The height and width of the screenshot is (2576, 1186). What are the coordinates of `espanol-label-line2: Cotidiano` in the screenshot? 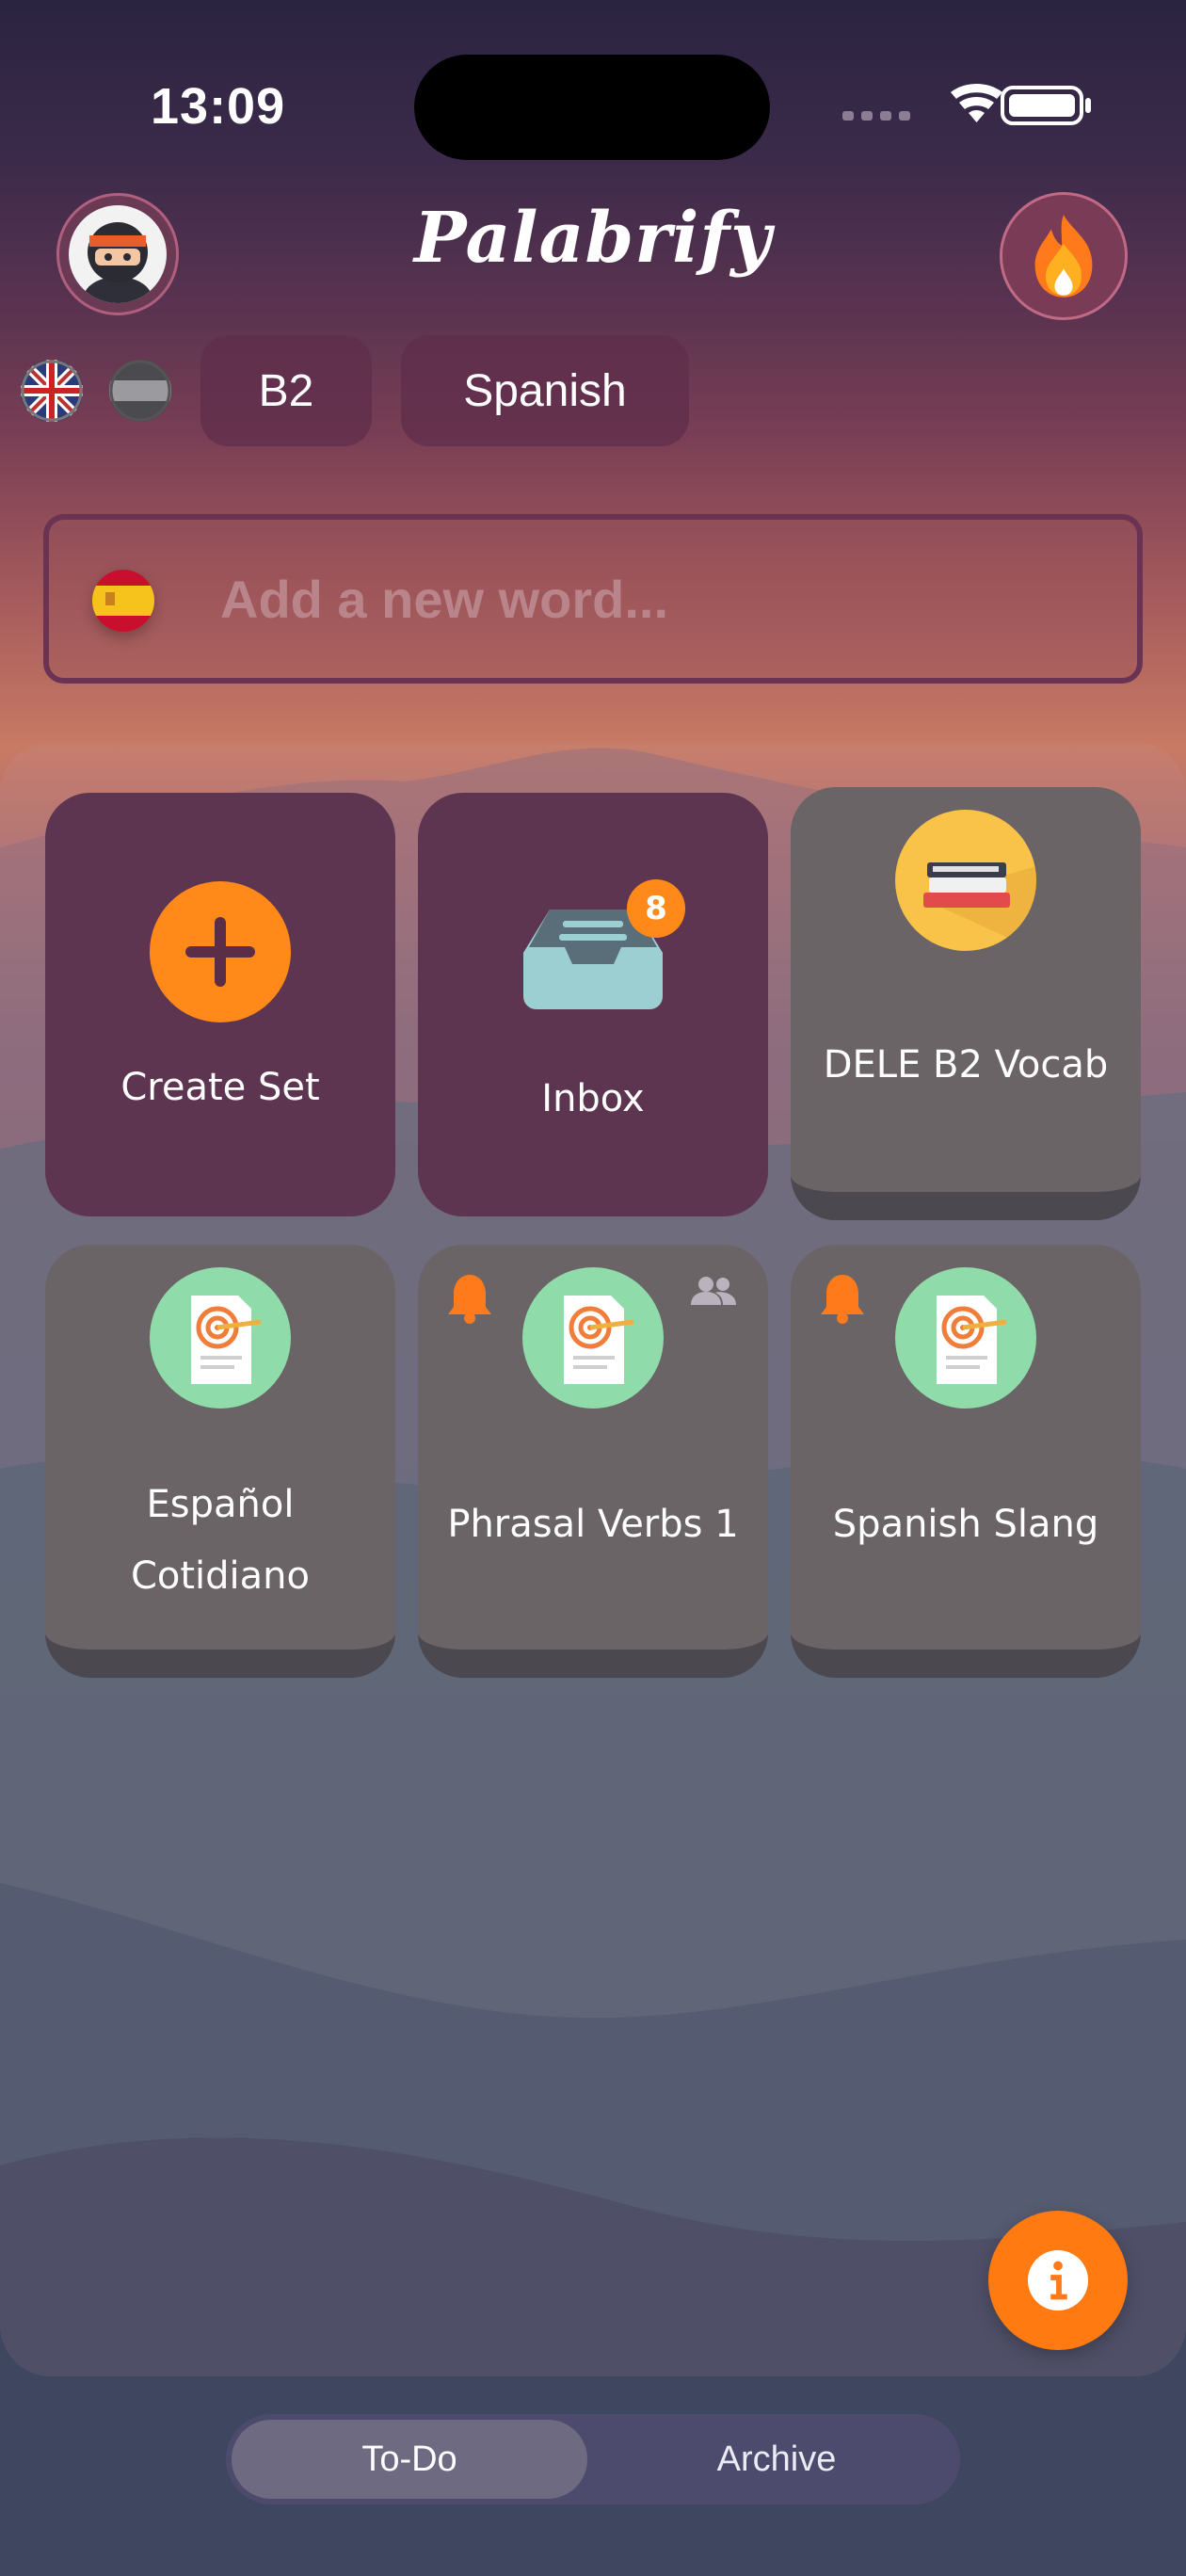 It's located at (220, 1576).